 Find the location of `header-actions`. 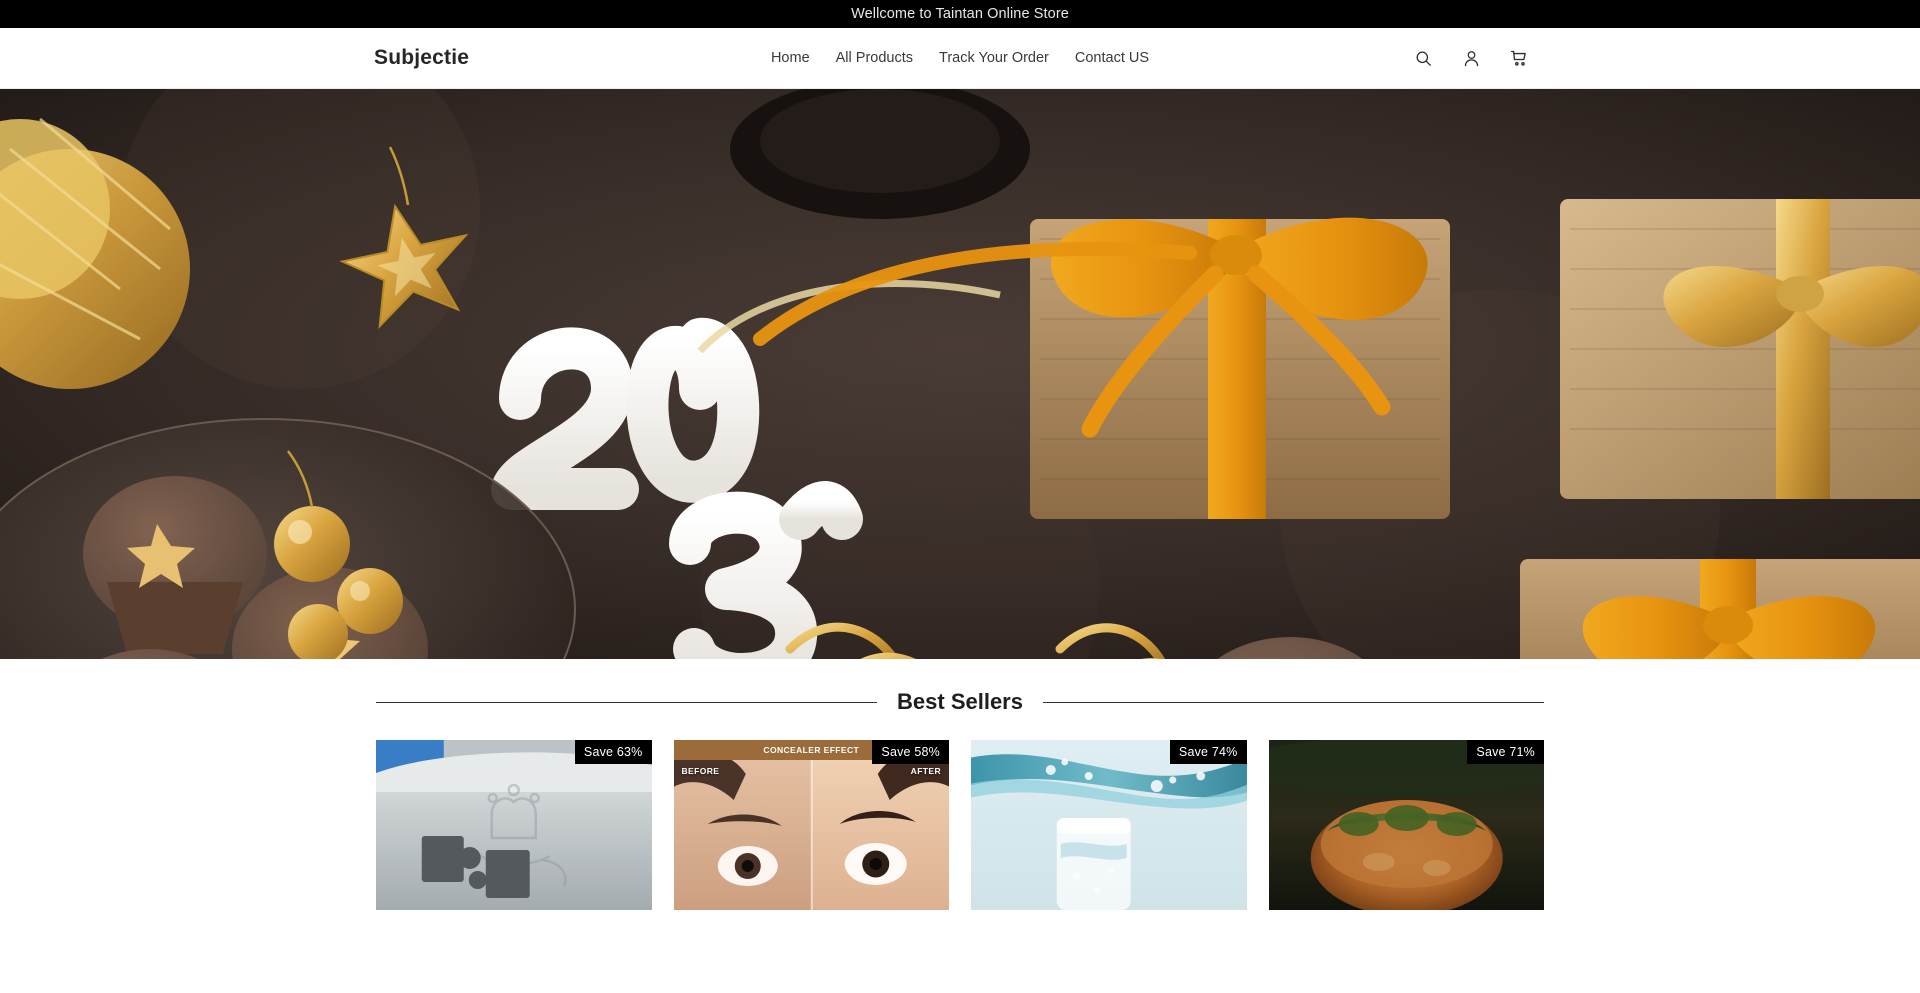

header-actions is located at coordinates (1471, 58).